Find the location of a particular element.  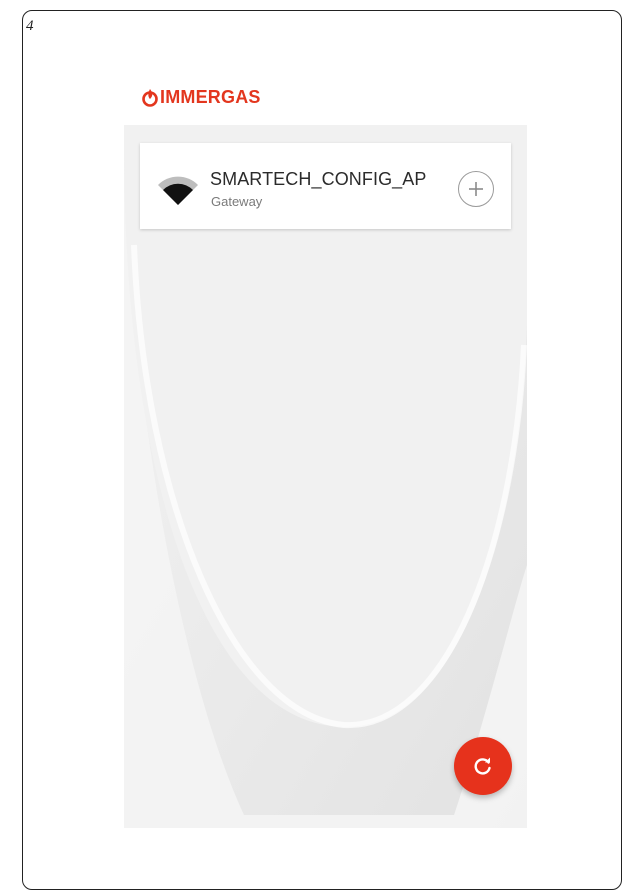

refresh-button is located at coordinates (483, 766).